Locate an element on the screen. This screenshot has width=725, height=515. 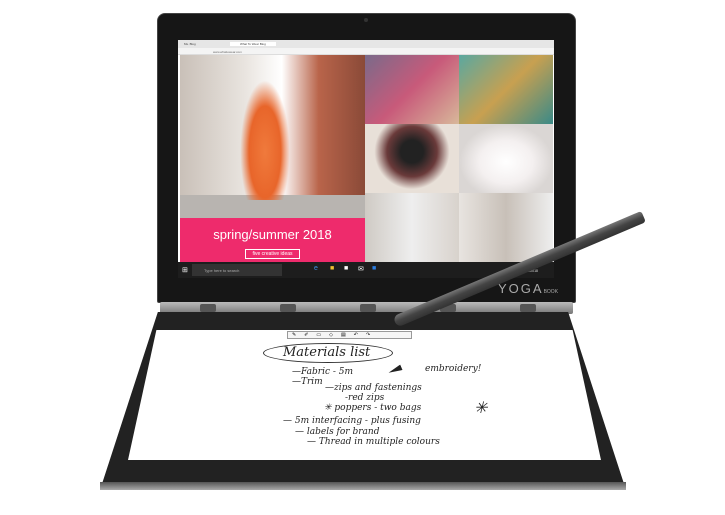
note-line: —Fabric - 5m is located at coordinates (323, 372).